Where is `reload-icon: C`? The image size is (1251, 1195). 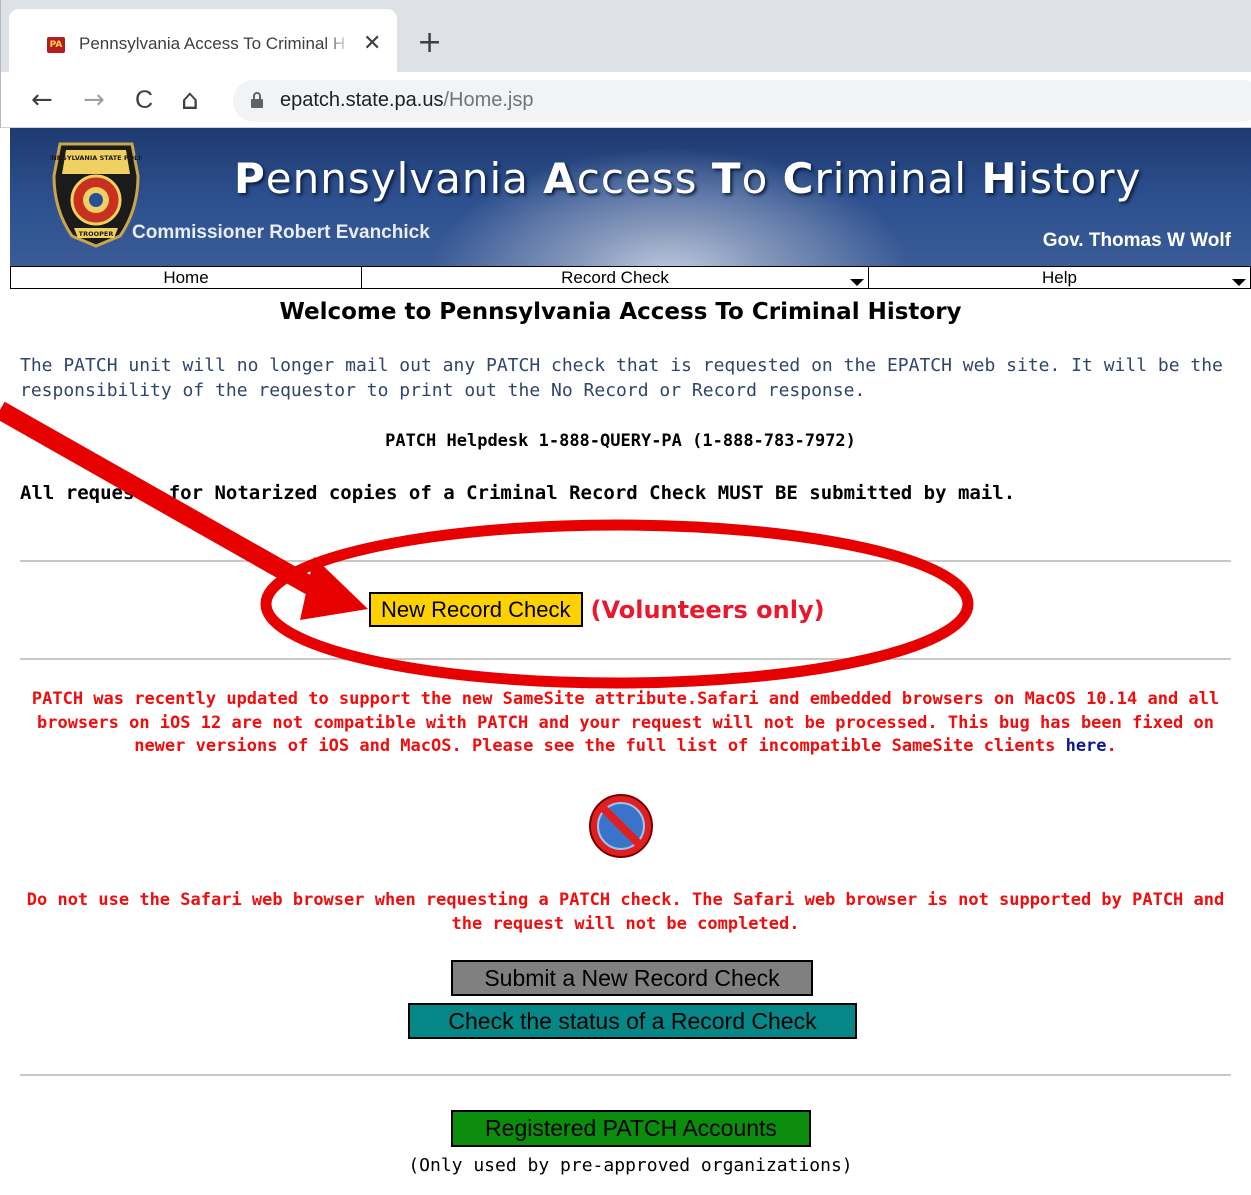
reload-icon: C is located at coordinates (144, 100).